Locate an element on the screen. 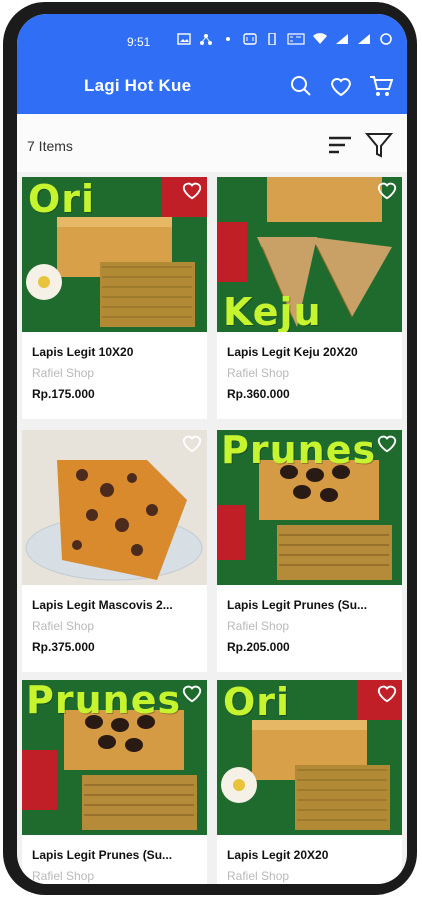 This screenshot has width=422, height=900. gallery-icon is located at coordinates (184, 39).